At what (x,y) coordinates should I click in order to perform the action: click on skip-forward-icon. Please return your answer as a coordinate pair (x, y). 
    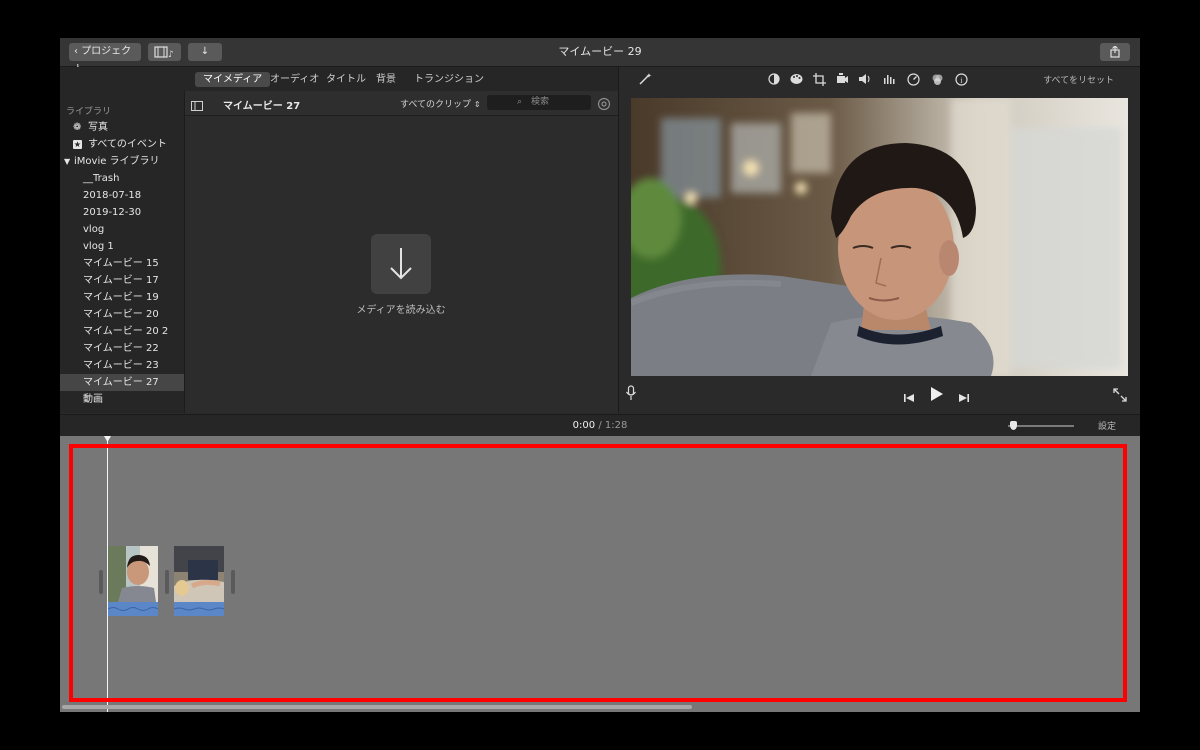
    Looking at the image, I should click on (964, 398).